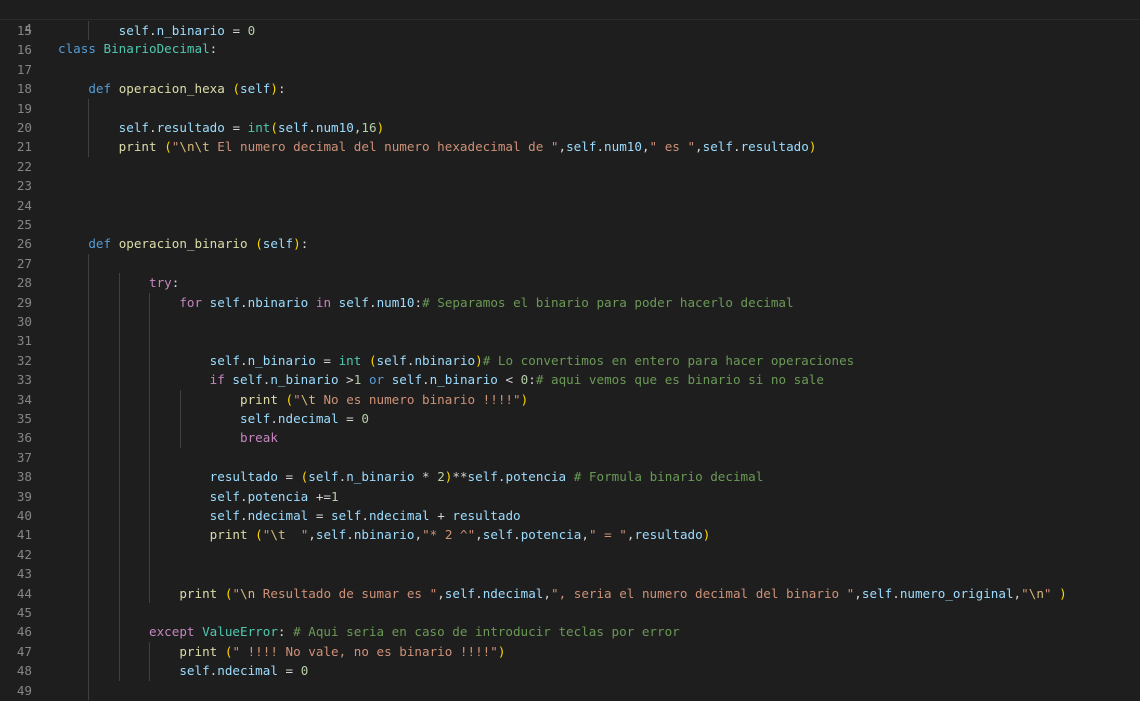  I want to click on line-code: self.ndecimal = 0, so click(213, 418).